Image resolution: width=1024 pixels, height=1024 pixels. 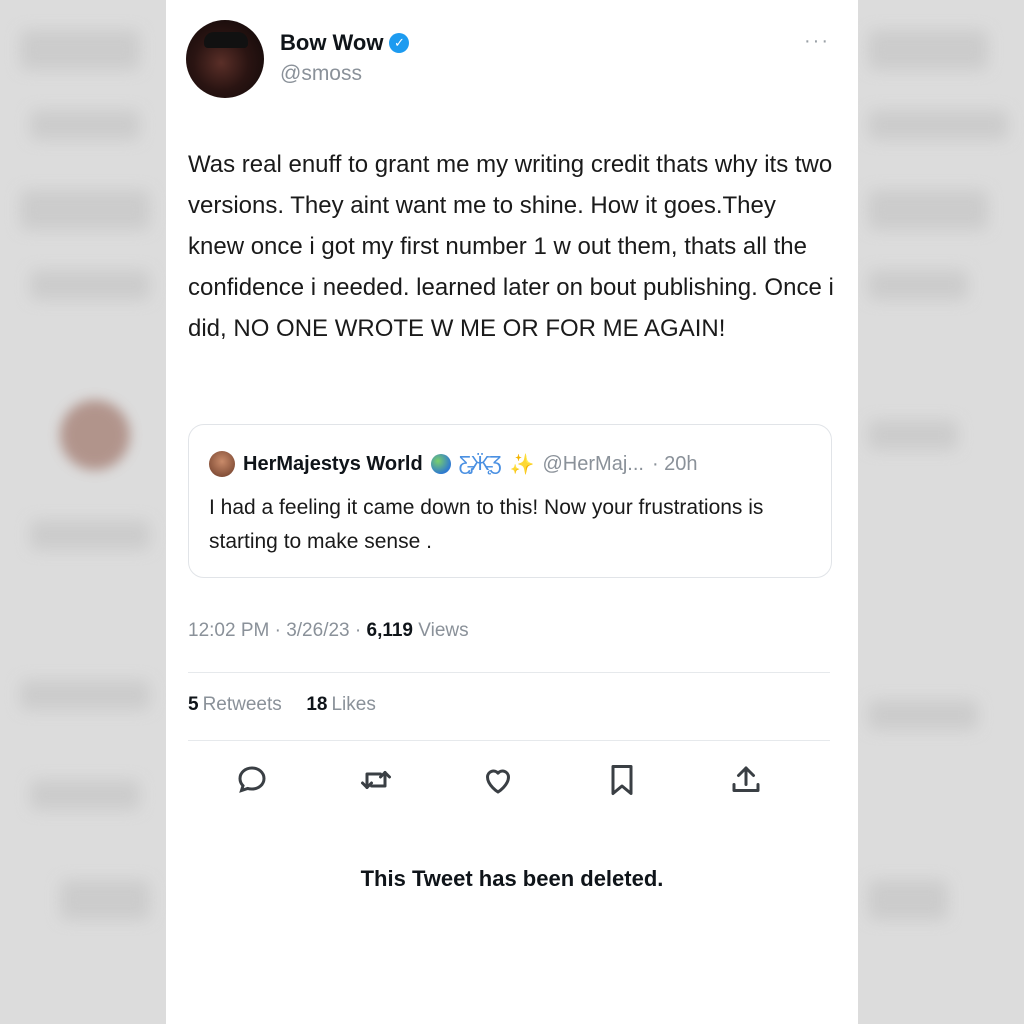 What do you see at coordinates (331, 43) in the screenshot?
I see `author-name: Bow Wow` at bounding box center [331, 43].